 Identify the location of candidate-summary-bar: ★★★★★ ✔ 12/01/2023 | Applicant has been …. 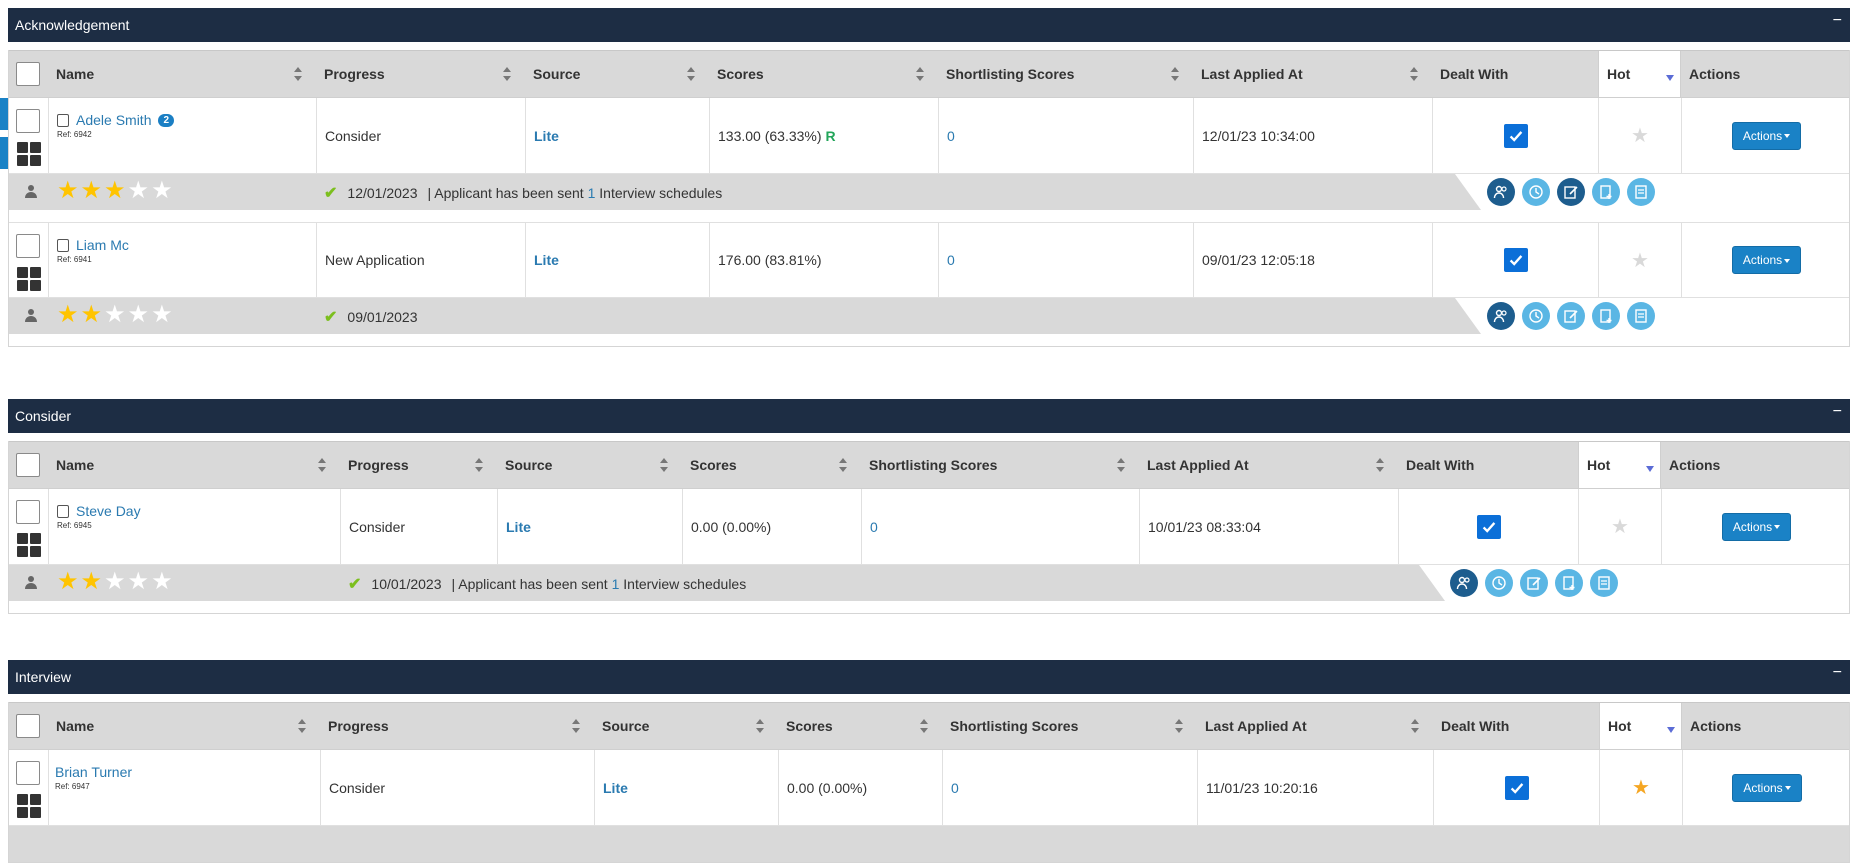
(929, 192).